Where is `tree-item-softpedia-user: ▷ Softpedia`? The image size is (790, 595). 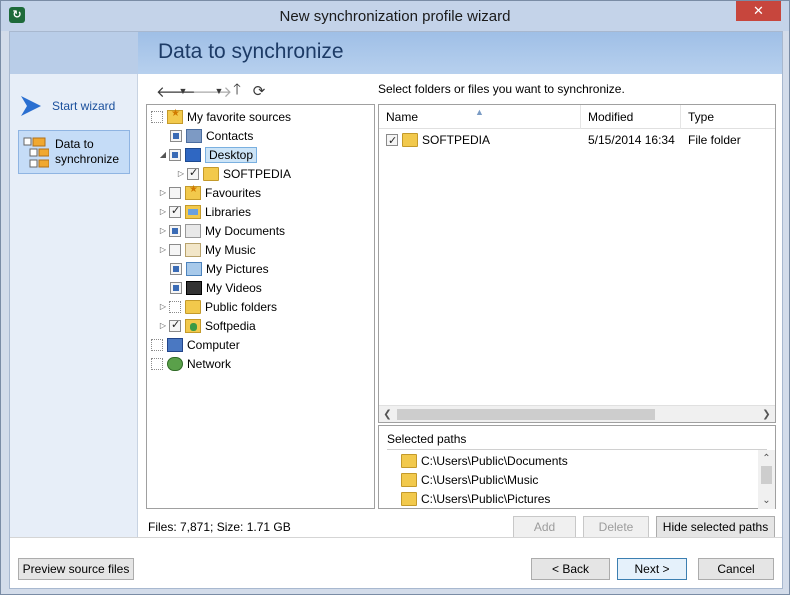
tree-item-softpedia-user: ▷ Softpedia is located at coordinates (206, 325).